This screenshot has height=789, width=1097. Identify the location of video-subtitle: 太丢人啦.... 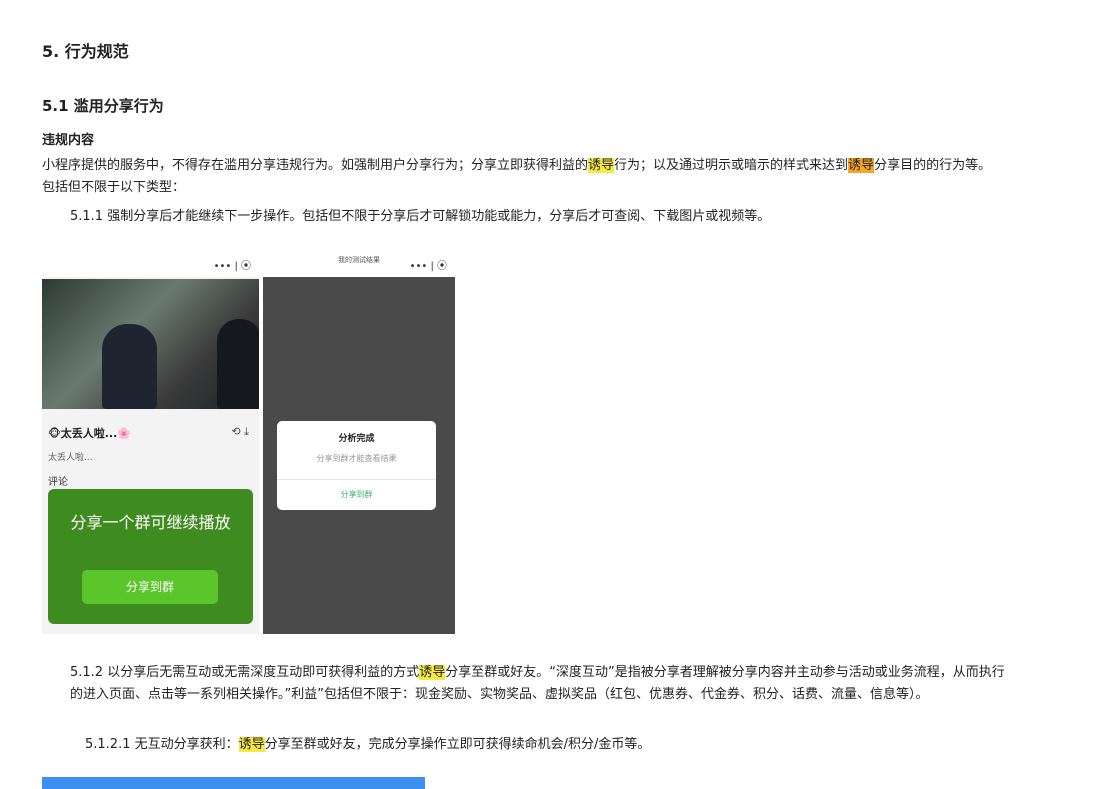
(70, 458).